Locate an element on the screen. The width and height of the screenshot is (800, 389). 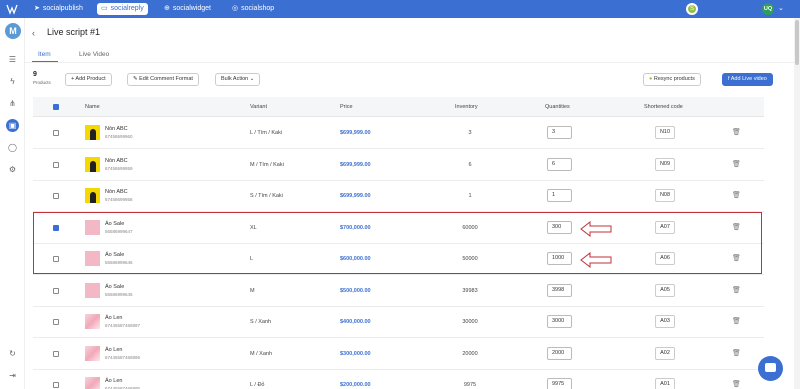
select-all-checkbox is located at coordinates (56, 107).